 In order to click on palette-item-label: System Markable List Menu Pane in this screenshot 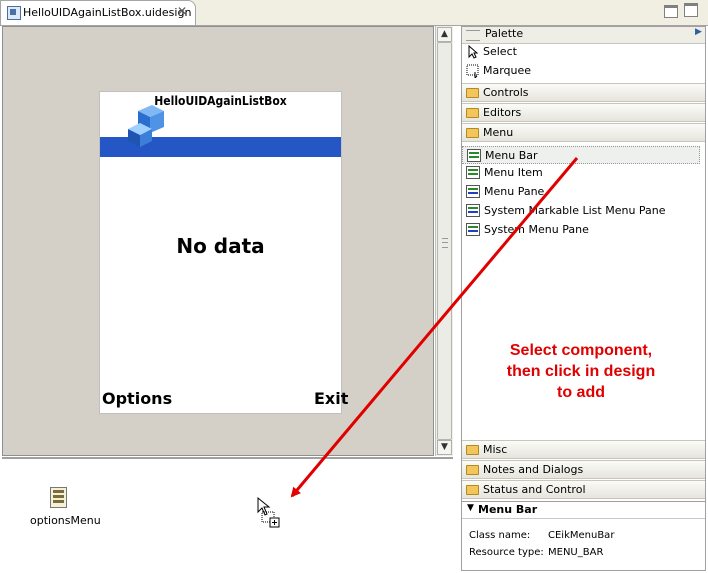, I will do `click(575, 210)`.